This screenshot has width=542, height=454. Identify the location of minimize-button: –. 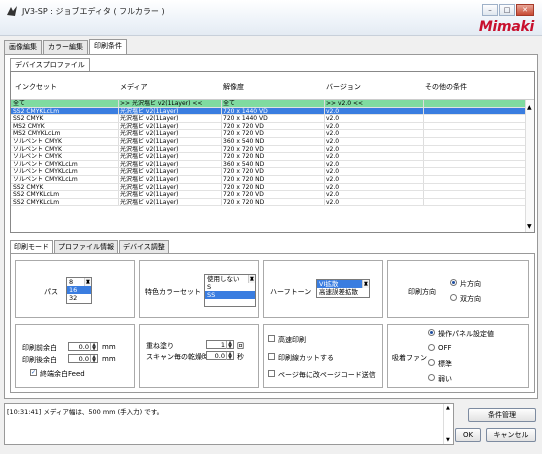
(490, 10).